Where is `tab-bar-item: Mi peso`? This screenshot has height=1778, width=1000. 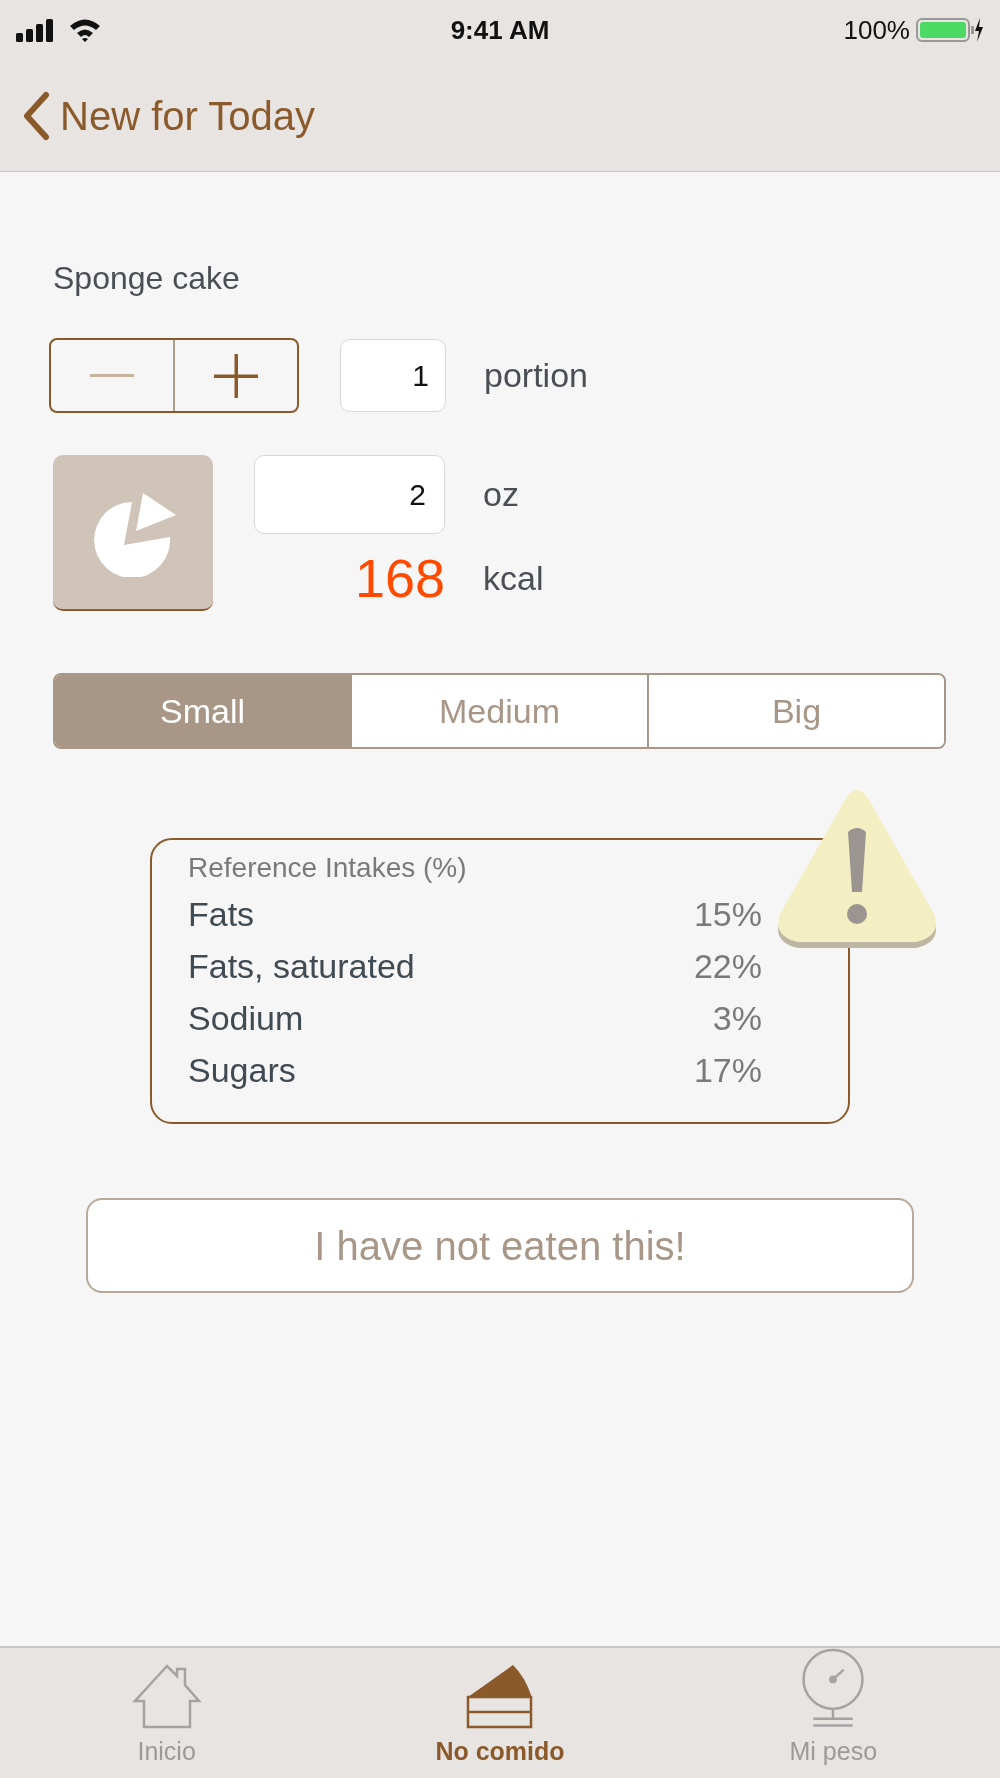
tab-bar-item: Mi peso is located at coordinates (833, 1713).